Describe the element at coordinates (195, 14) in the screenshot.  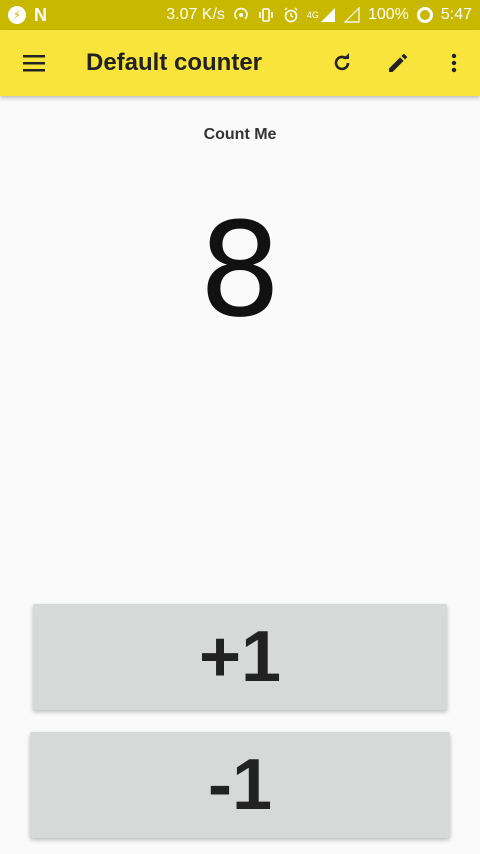
I see `network-speed: 3.07 K/s` at that location.